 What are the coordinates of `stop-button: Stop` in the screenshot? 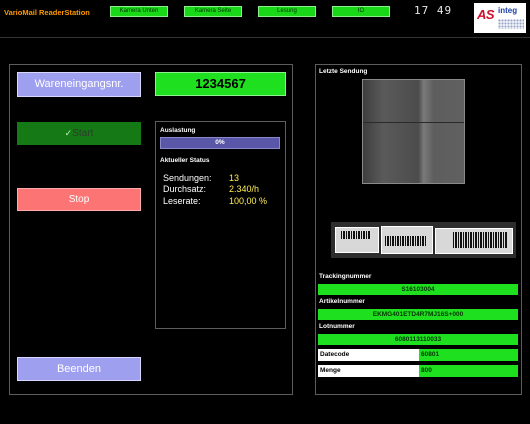 It's located at (79, 199).